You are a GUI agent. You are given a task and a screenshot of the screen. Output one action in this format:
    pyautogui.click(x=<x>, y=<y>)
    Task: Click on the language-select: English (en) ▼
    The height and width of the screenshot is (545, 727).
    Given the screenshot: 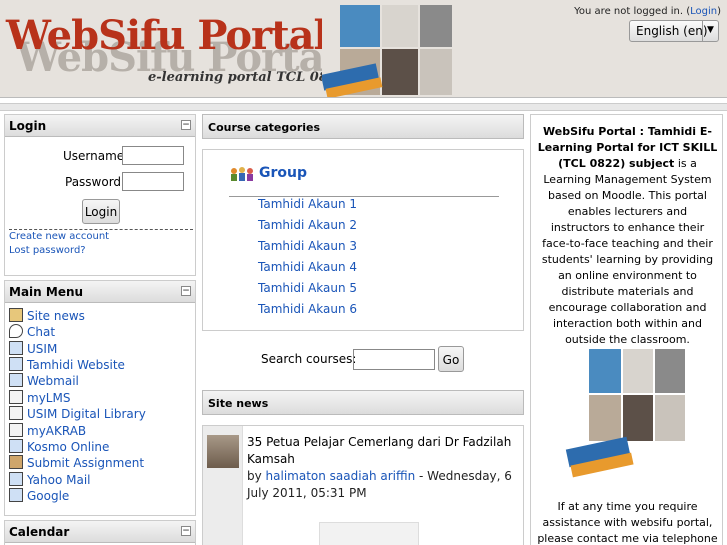 What is the action you would take?
    pyautogui.click(x=674, y=31)
    